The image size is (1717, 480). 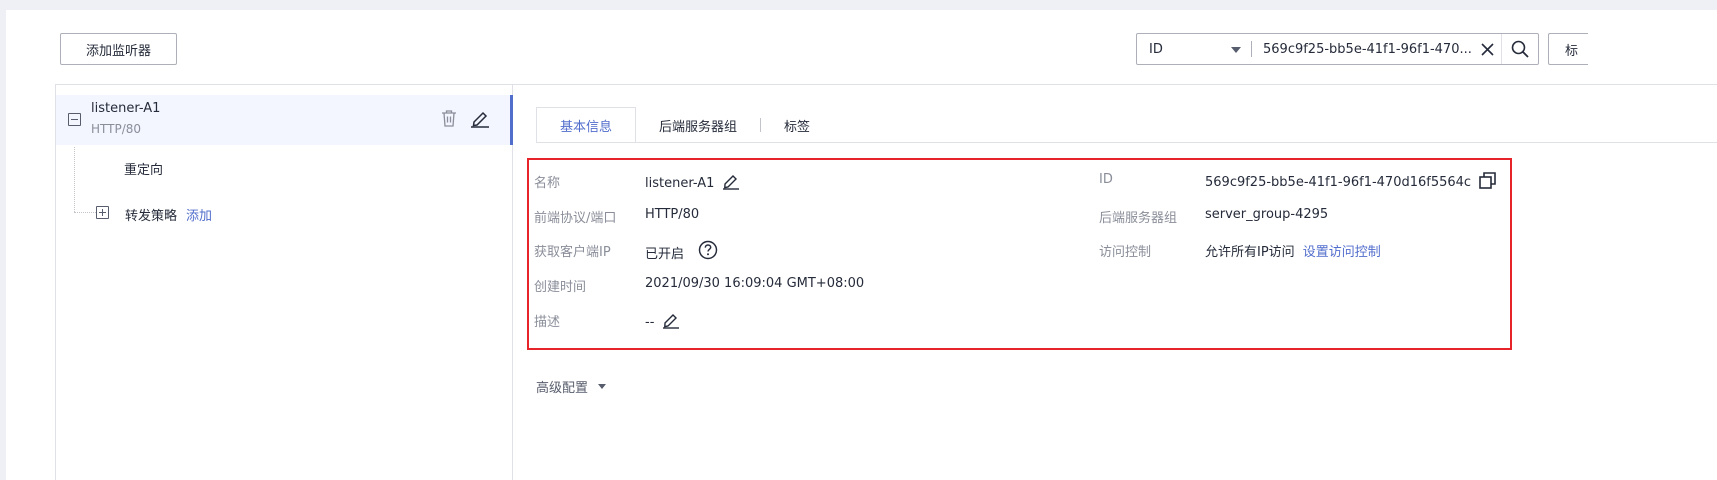 What do you see at coordinates (449, 120) in the screenshot?
I see `trash-icon` at bounding box center [449, 120].